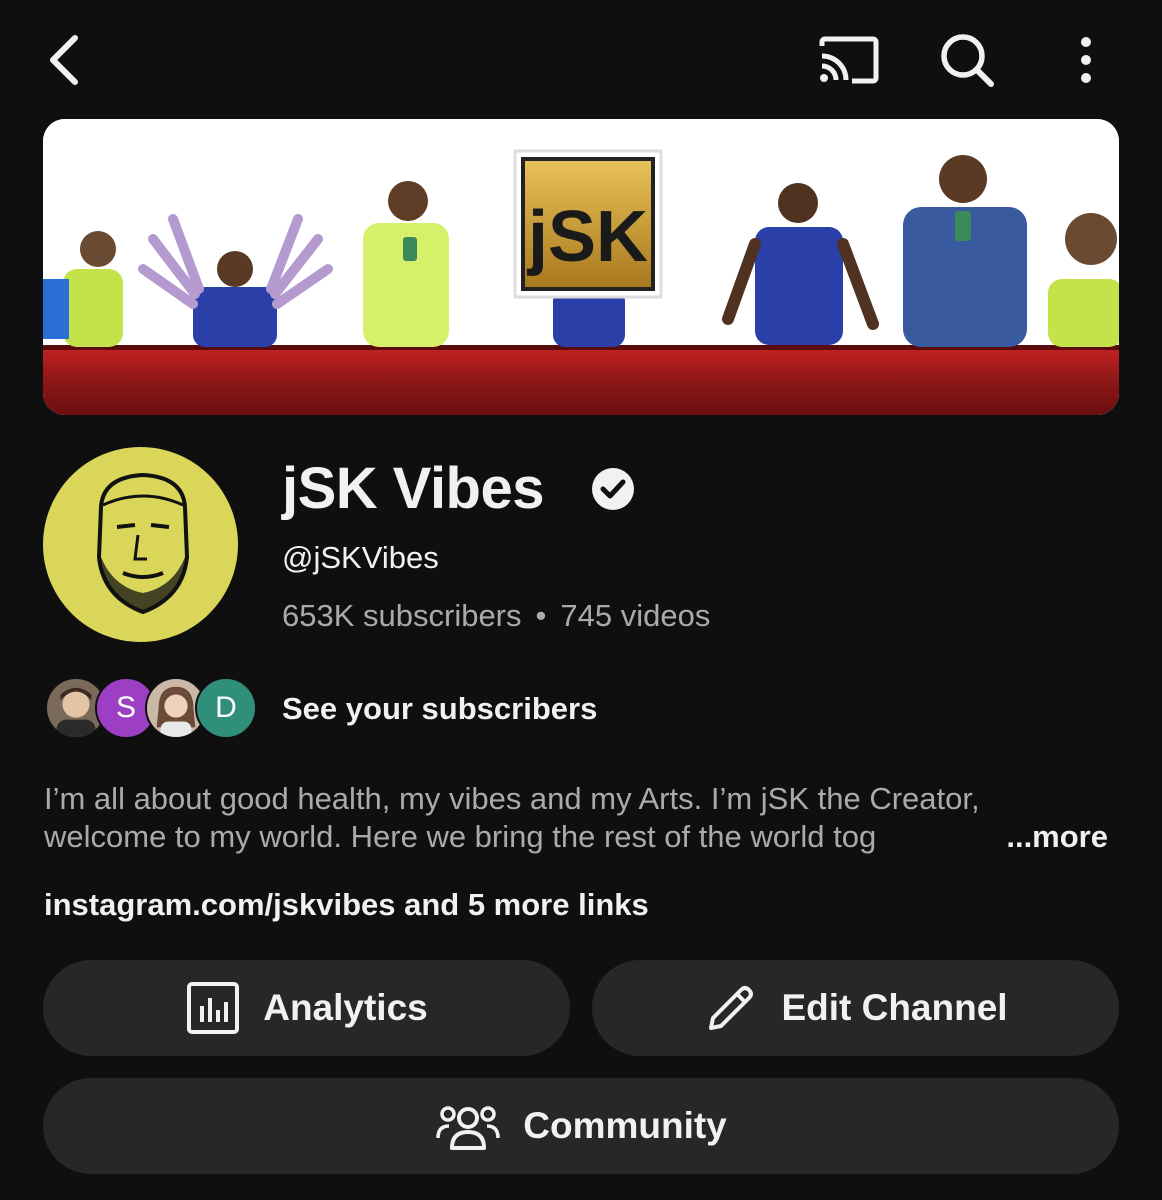  What do you see at coordinates (581, 59) in the screenshot?
I see `top-app-bar` at bounding box center [581, 59].